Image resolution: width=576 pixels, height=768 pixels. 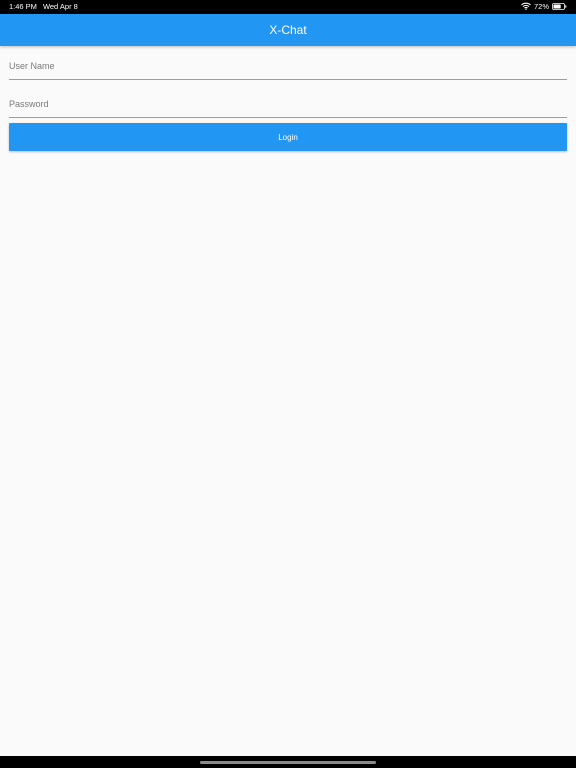 I want to click on status-left: 1:46 PM Wed Apr 8, so click(x=43, y=7).